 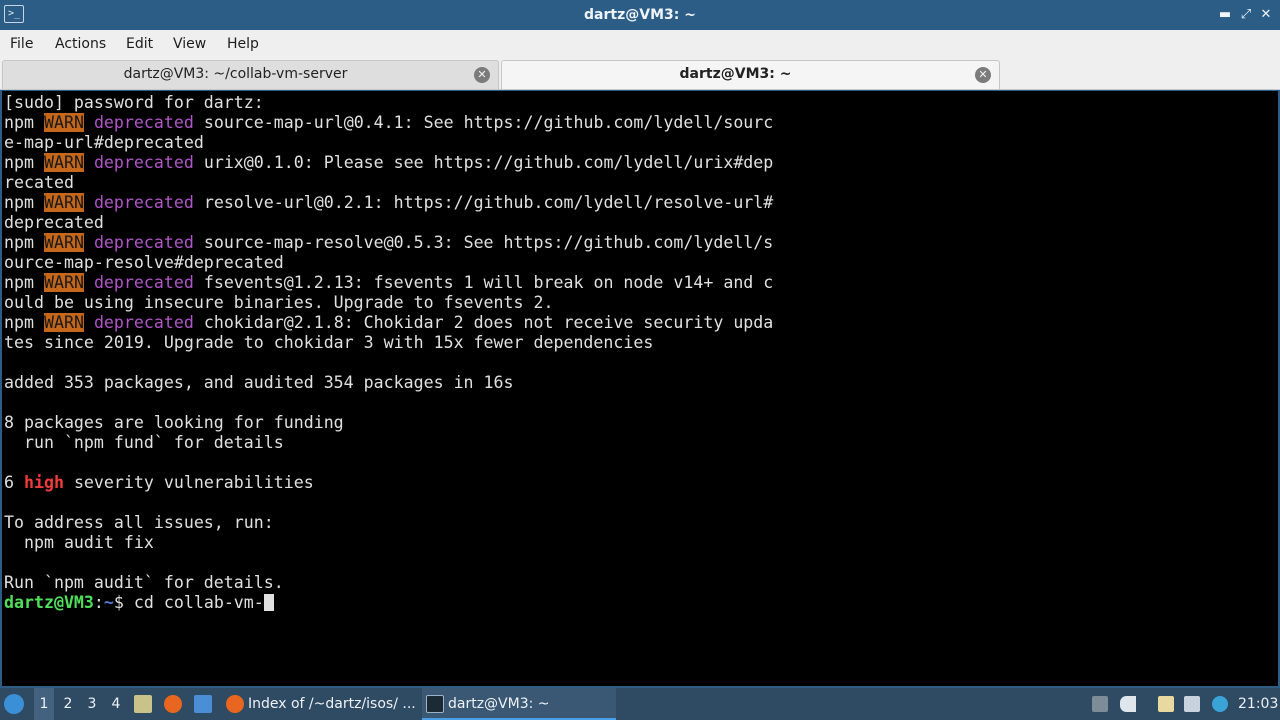 I want to click on tab-home: dartz@VM3: ~ ✕, so click(x=750, y=74).